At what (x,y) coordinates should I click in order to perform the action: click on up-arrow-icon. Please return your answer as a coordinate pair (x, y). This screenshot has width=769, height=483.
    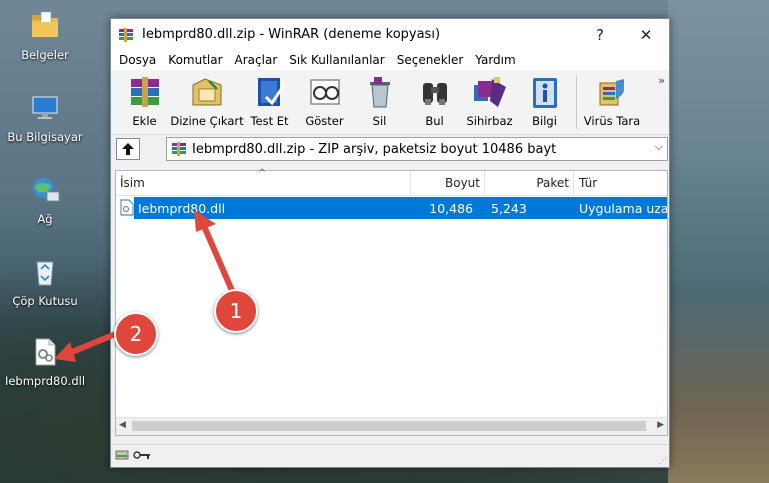
    Looking at the image, I should click on (128, 149).